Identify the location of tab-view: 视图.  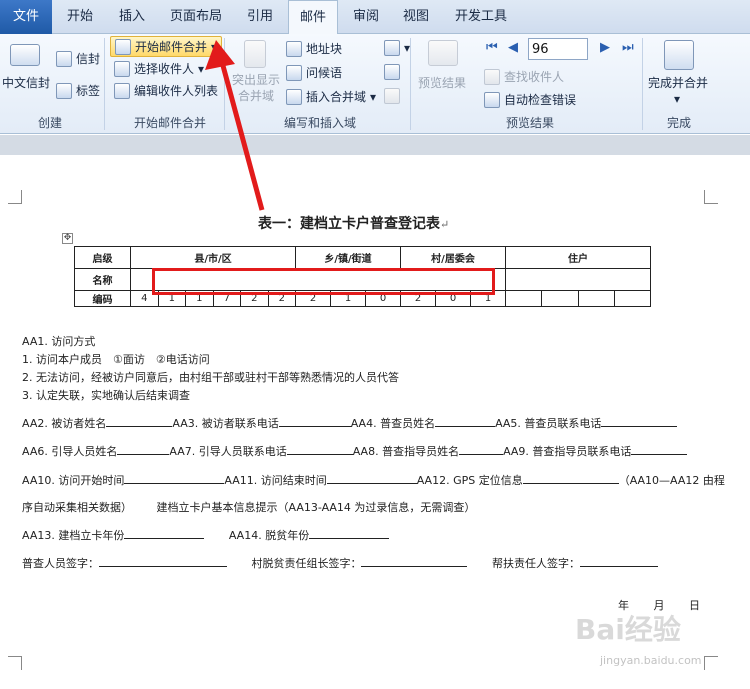
(416, 17).